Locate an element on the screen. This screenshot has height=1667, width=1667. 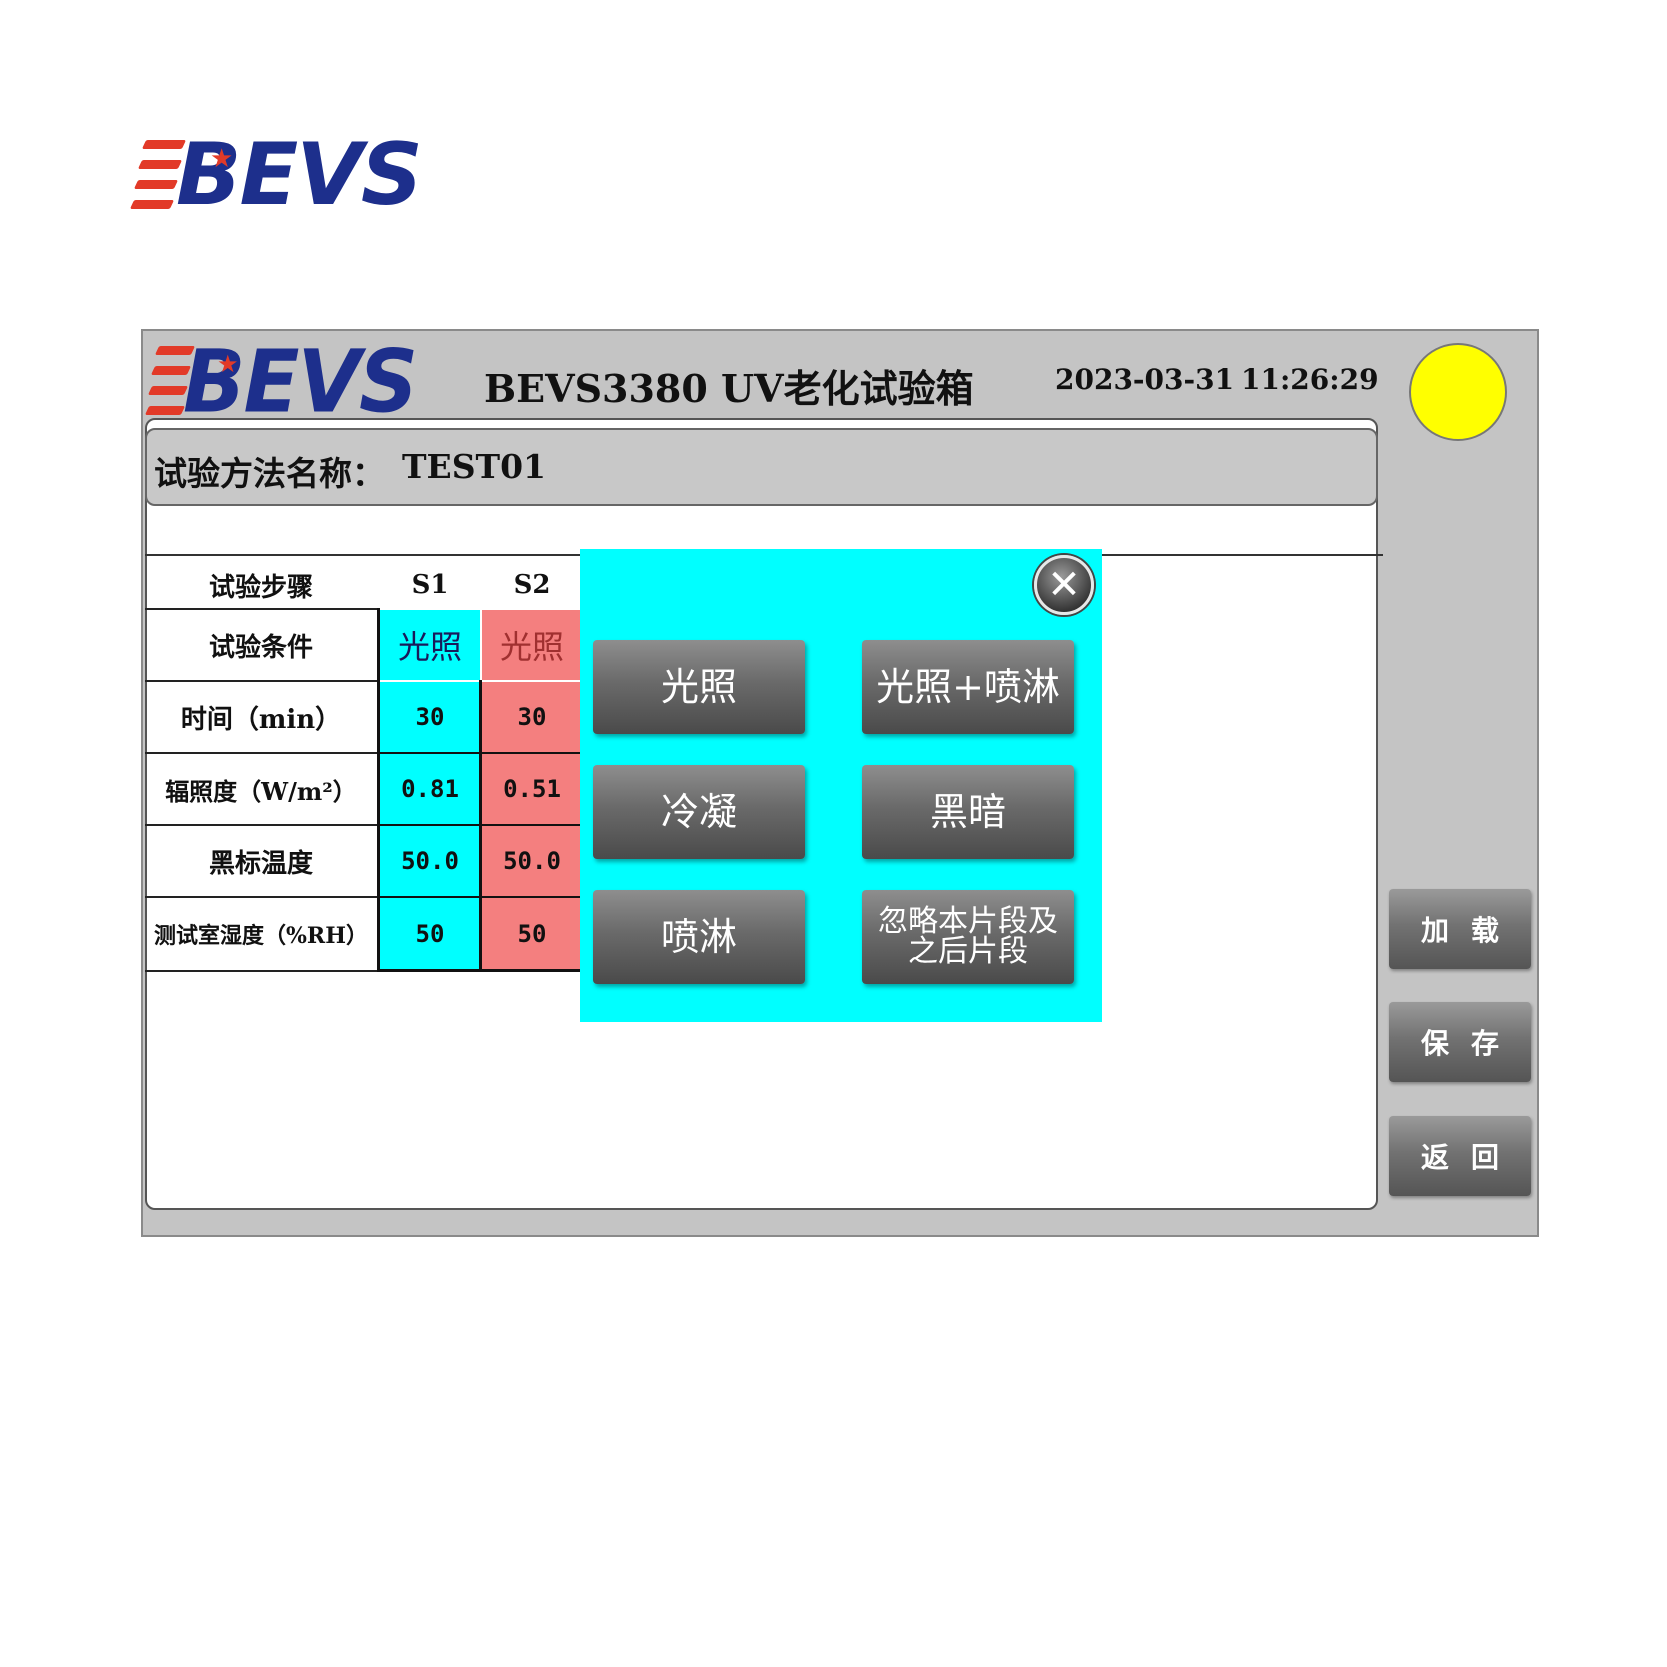
back-button: 返回 is located at coordinates (1460, 1156).